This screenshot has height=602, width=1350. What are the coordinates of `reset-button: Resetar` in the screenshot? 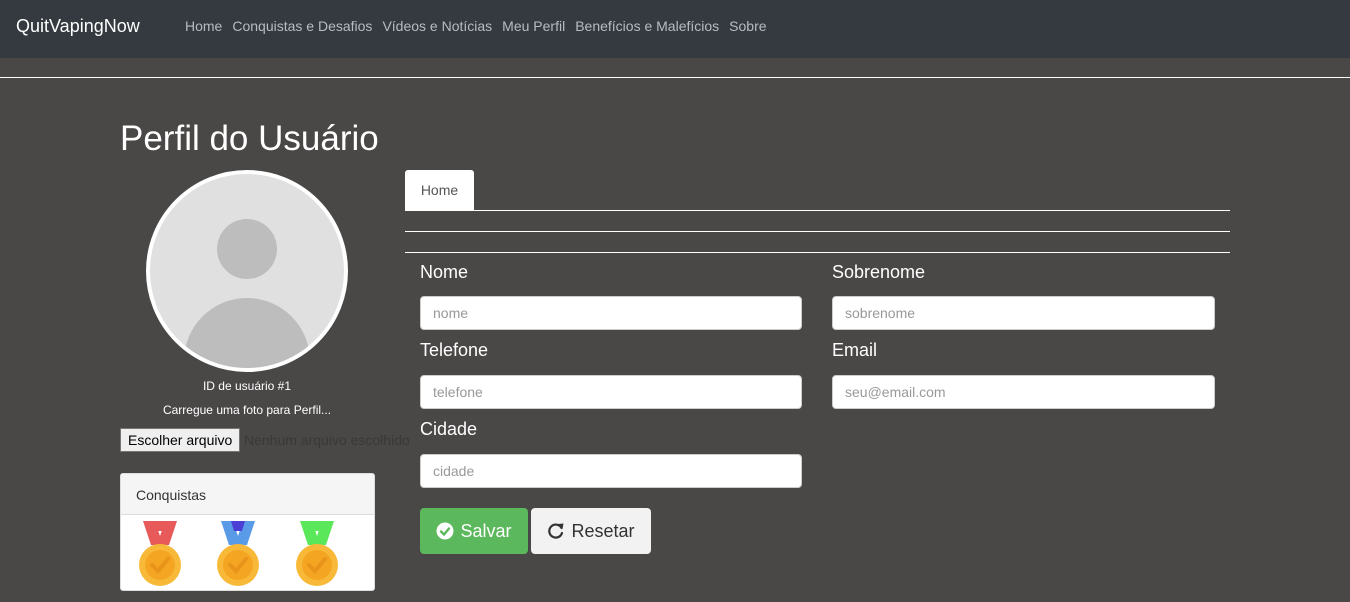 It's located at (591, 531).